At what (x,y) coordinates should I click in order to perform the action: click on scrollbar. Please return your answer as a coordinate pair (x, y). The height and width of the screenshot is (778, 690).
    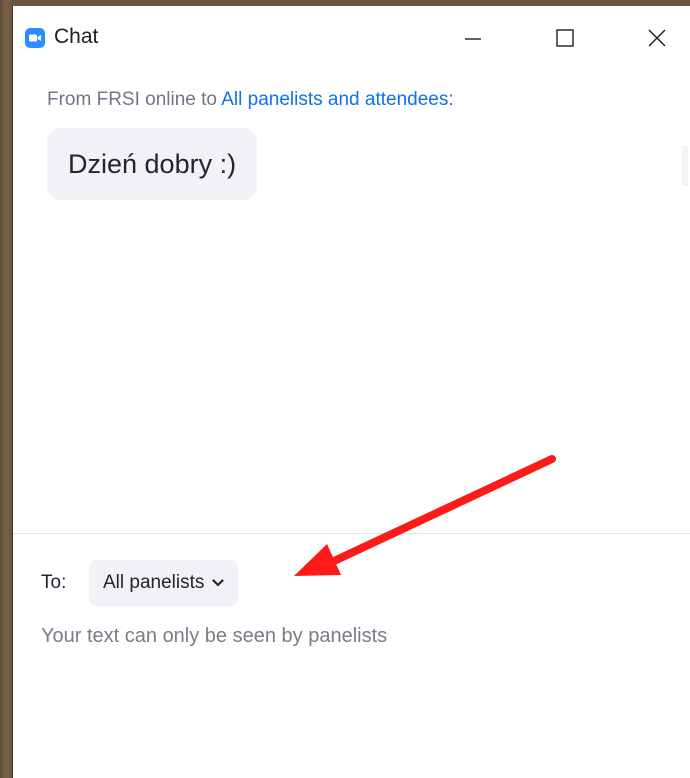
    Looking at the image, I should click on (685, 166).